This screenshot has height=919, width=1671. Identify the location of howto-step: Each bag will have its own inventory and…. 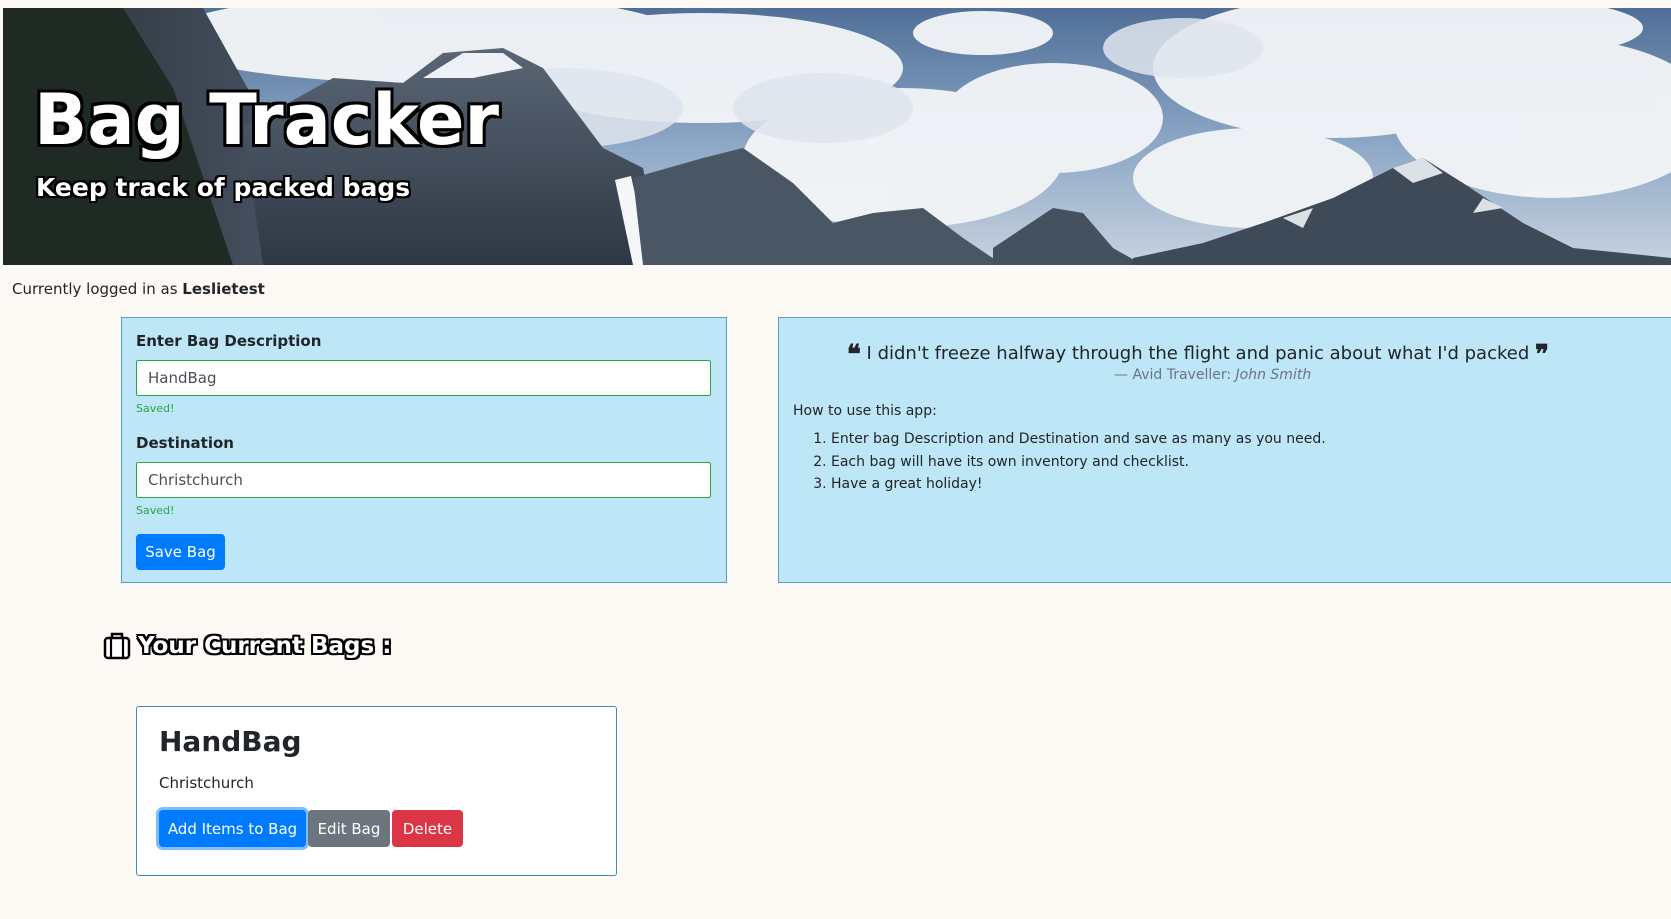
(1078, 462).